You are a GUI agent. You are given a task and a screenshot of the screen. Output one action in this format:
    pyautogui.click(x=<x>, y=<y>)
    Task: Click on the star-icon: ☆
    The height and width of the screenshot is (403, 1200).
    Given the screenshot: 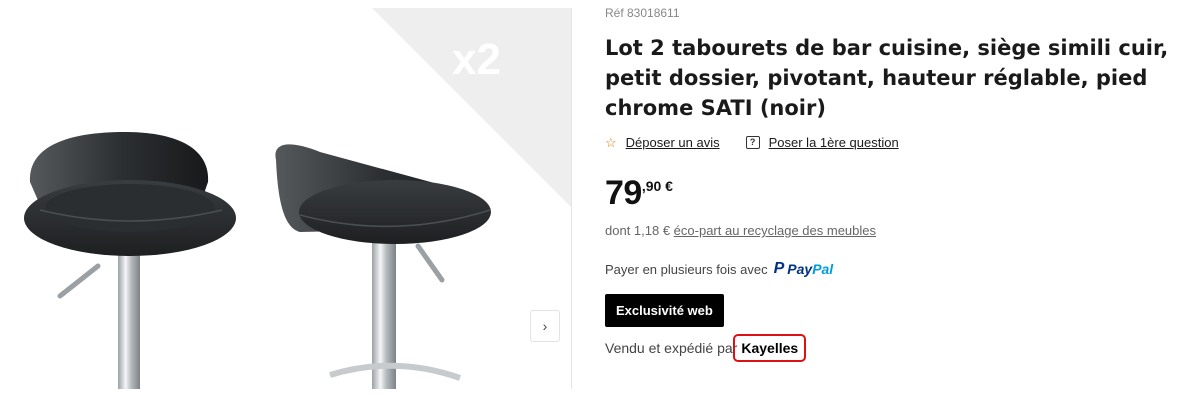 What is the action you would take?
    pyautogui.click(x=611, y=142)
    